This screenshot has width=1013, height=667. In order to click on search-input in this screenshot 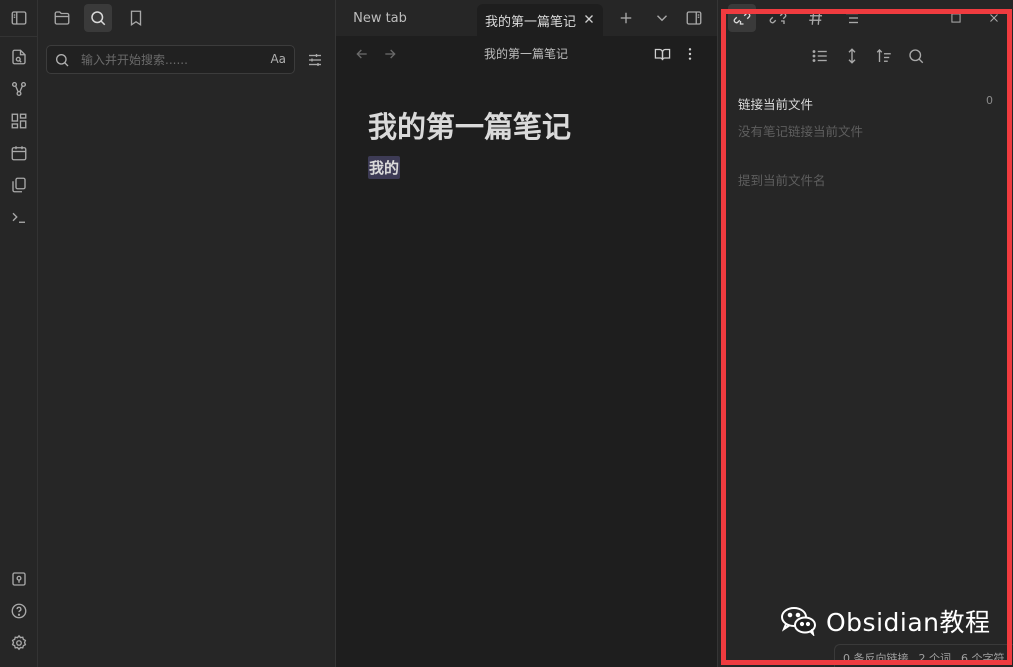, I will do `click(171, 60)`.